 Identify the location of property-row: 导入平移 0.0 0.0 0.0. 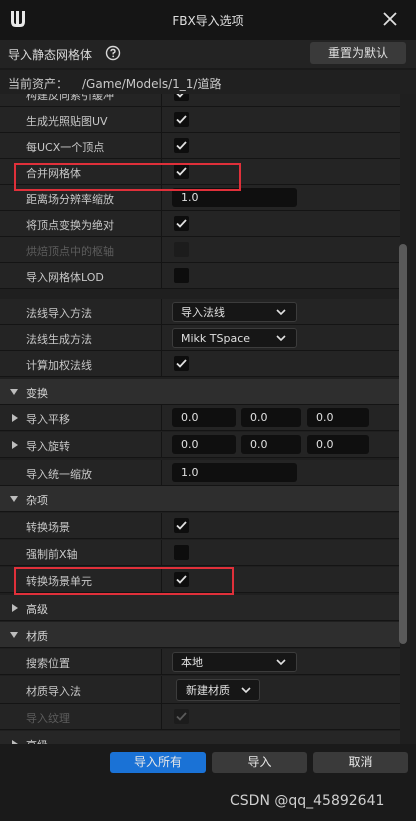
(200, 418).